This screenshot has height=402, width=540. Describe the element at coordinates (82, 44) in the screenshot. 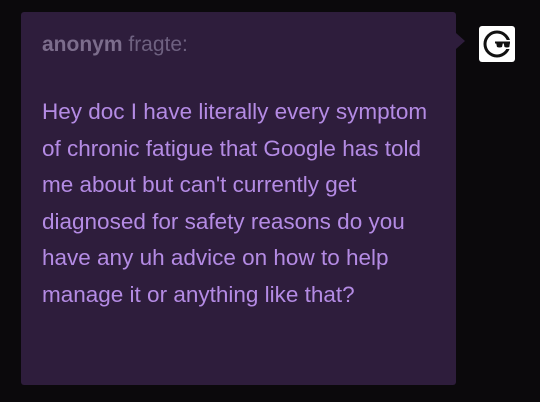

I see `asker-name: anonym` at that location.